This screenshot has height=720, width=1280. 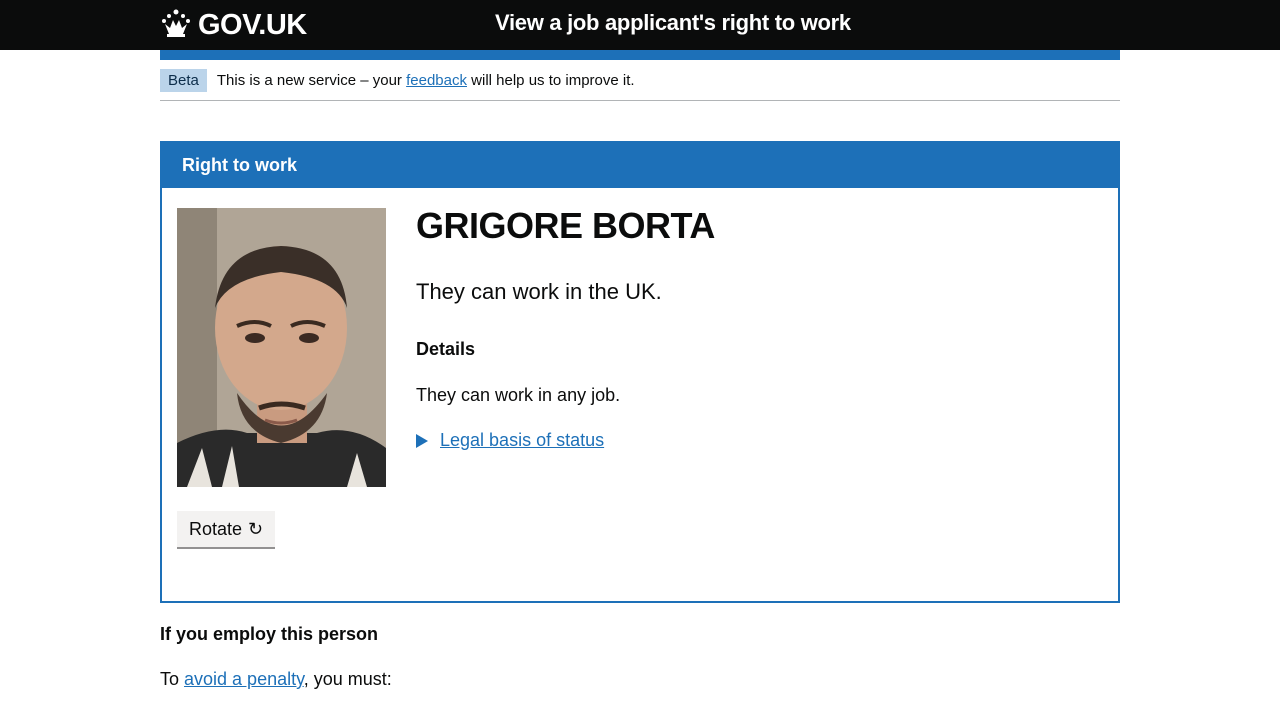 I want to click on details-heading: Details, so click(x=446, y=349).